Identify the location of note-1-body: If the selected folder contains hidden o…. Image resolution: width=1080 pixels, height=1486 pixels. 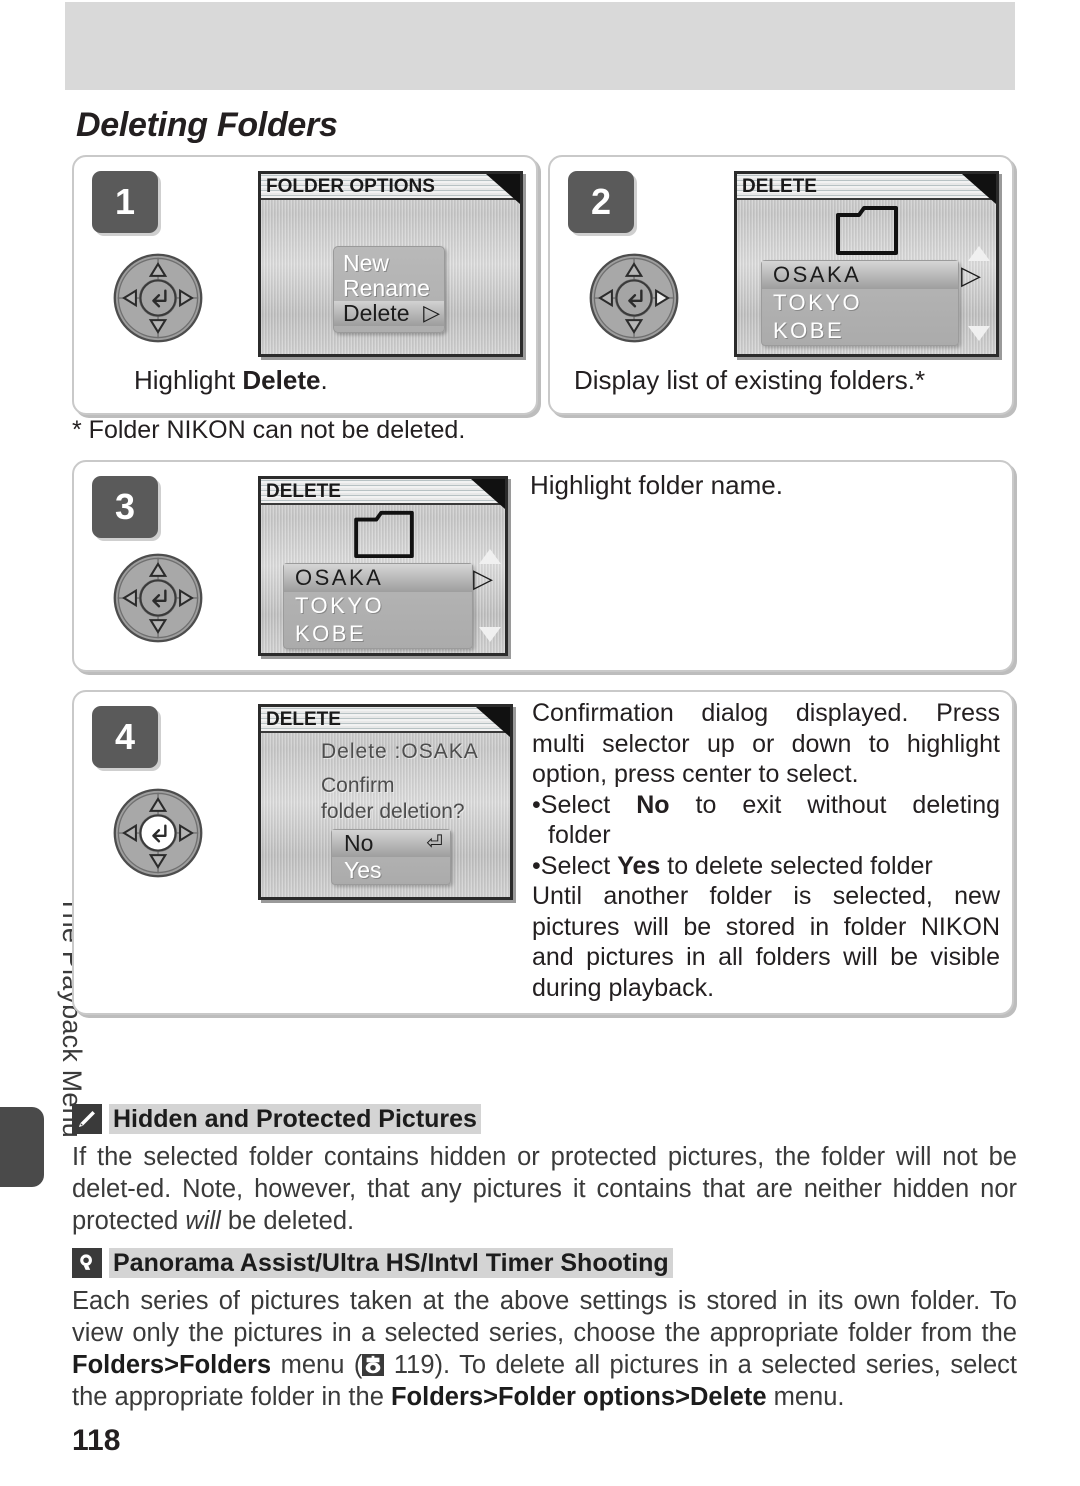
(544, 1189).